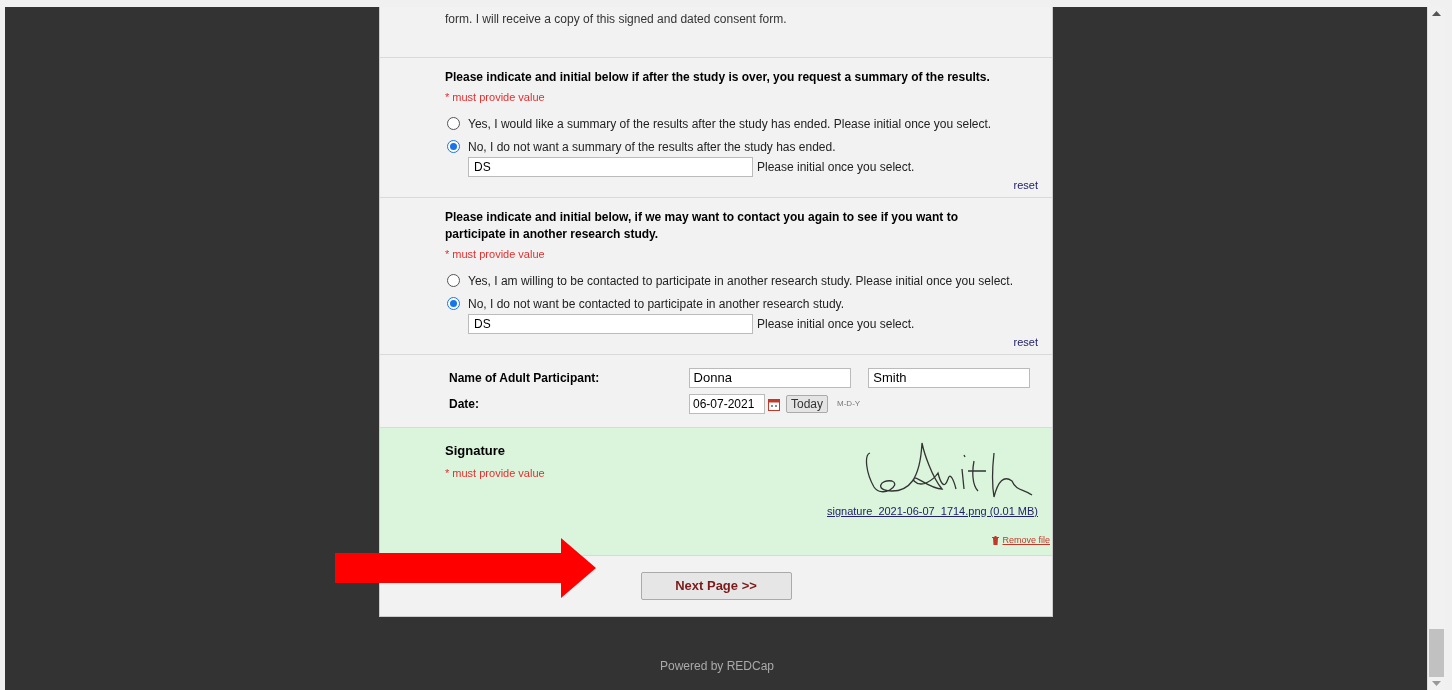  What do you see at coordinates (717, 666) in the screenshot?
I see `footer-text: Powered by REDCap` at bounding box center [717, 666].